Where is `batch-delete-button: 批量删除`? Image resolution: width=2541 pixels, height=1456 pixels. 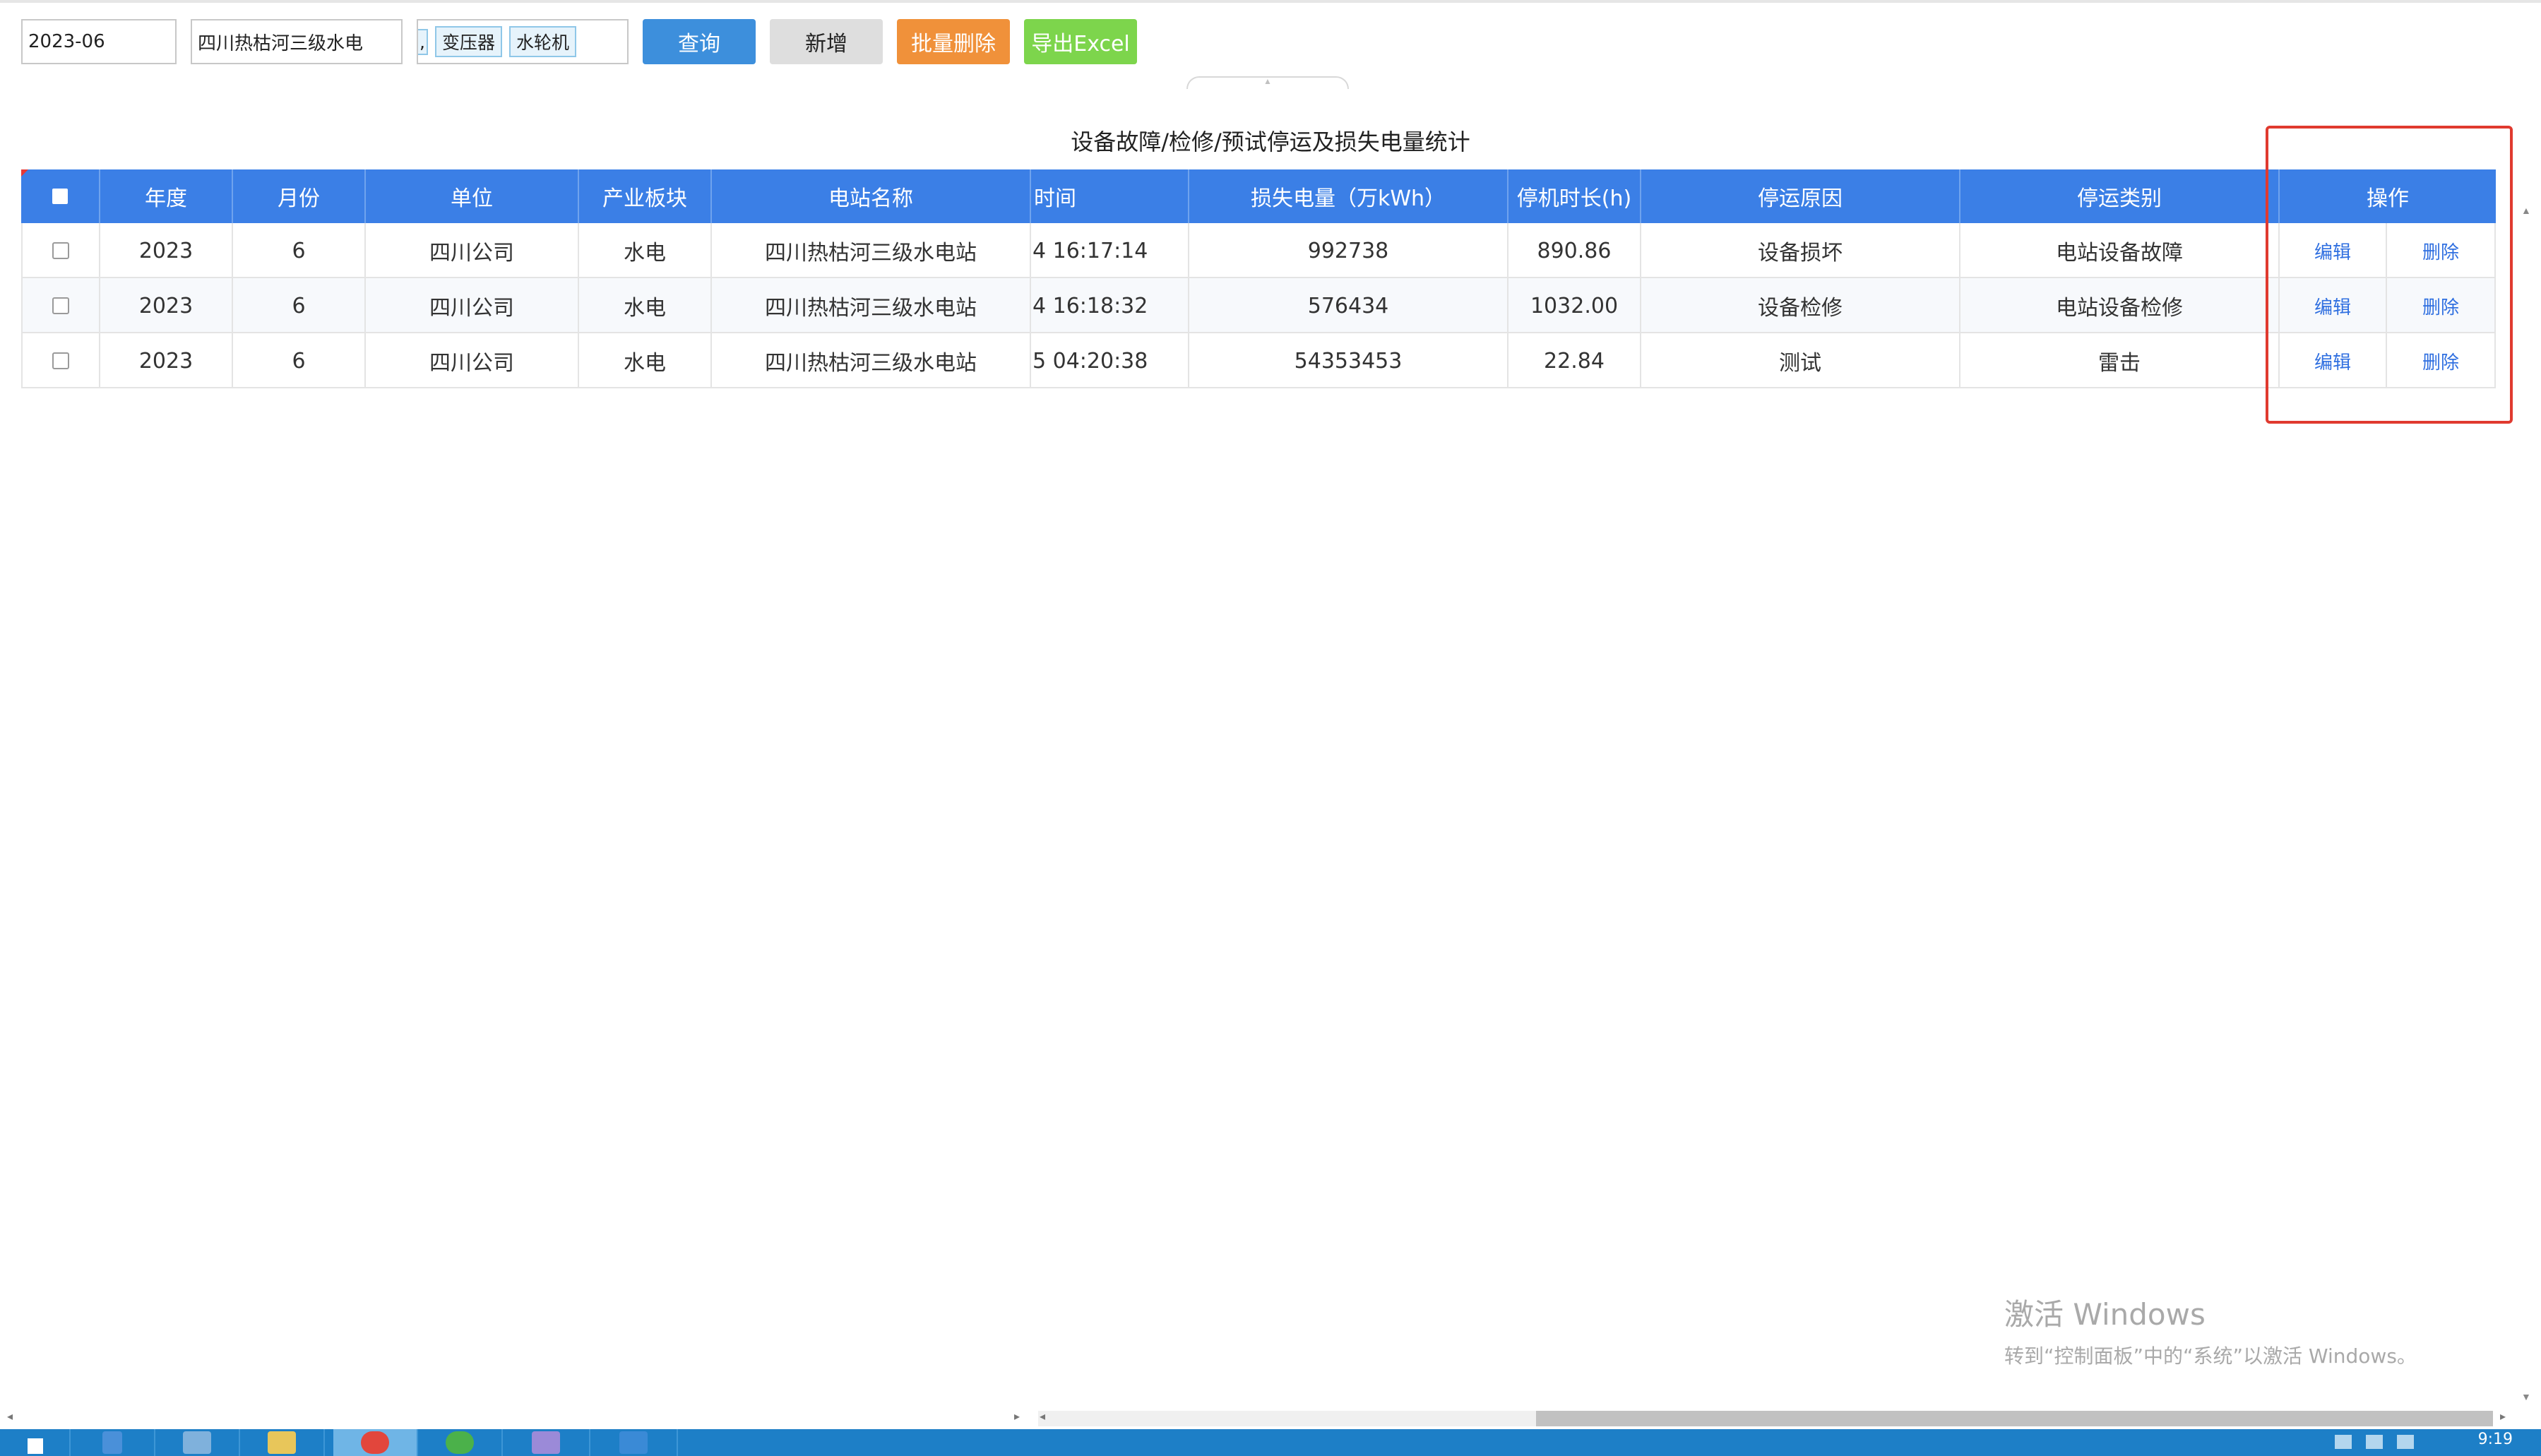
batch-delete-button: 批量删除 is located at coordinates (954, 41).